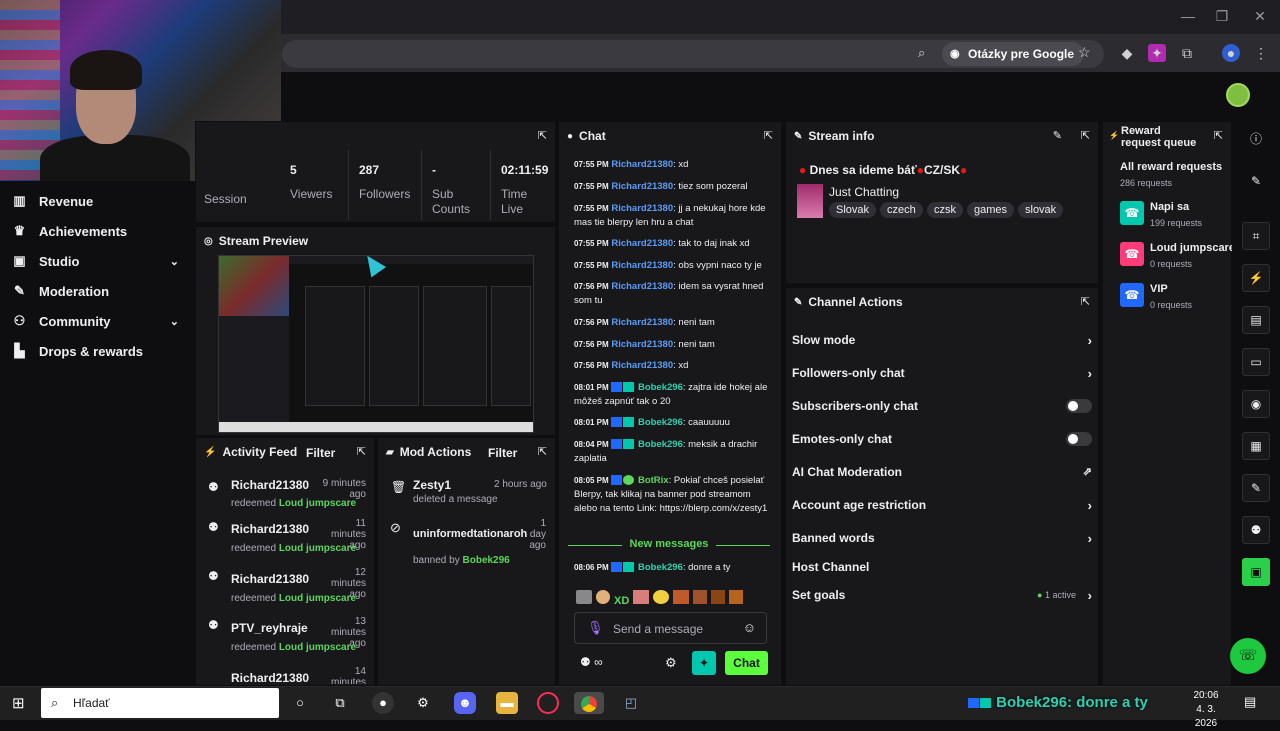 The image size is (1280, 731). I want to click on broadcast-icon: ◉, so click(1256, 404).